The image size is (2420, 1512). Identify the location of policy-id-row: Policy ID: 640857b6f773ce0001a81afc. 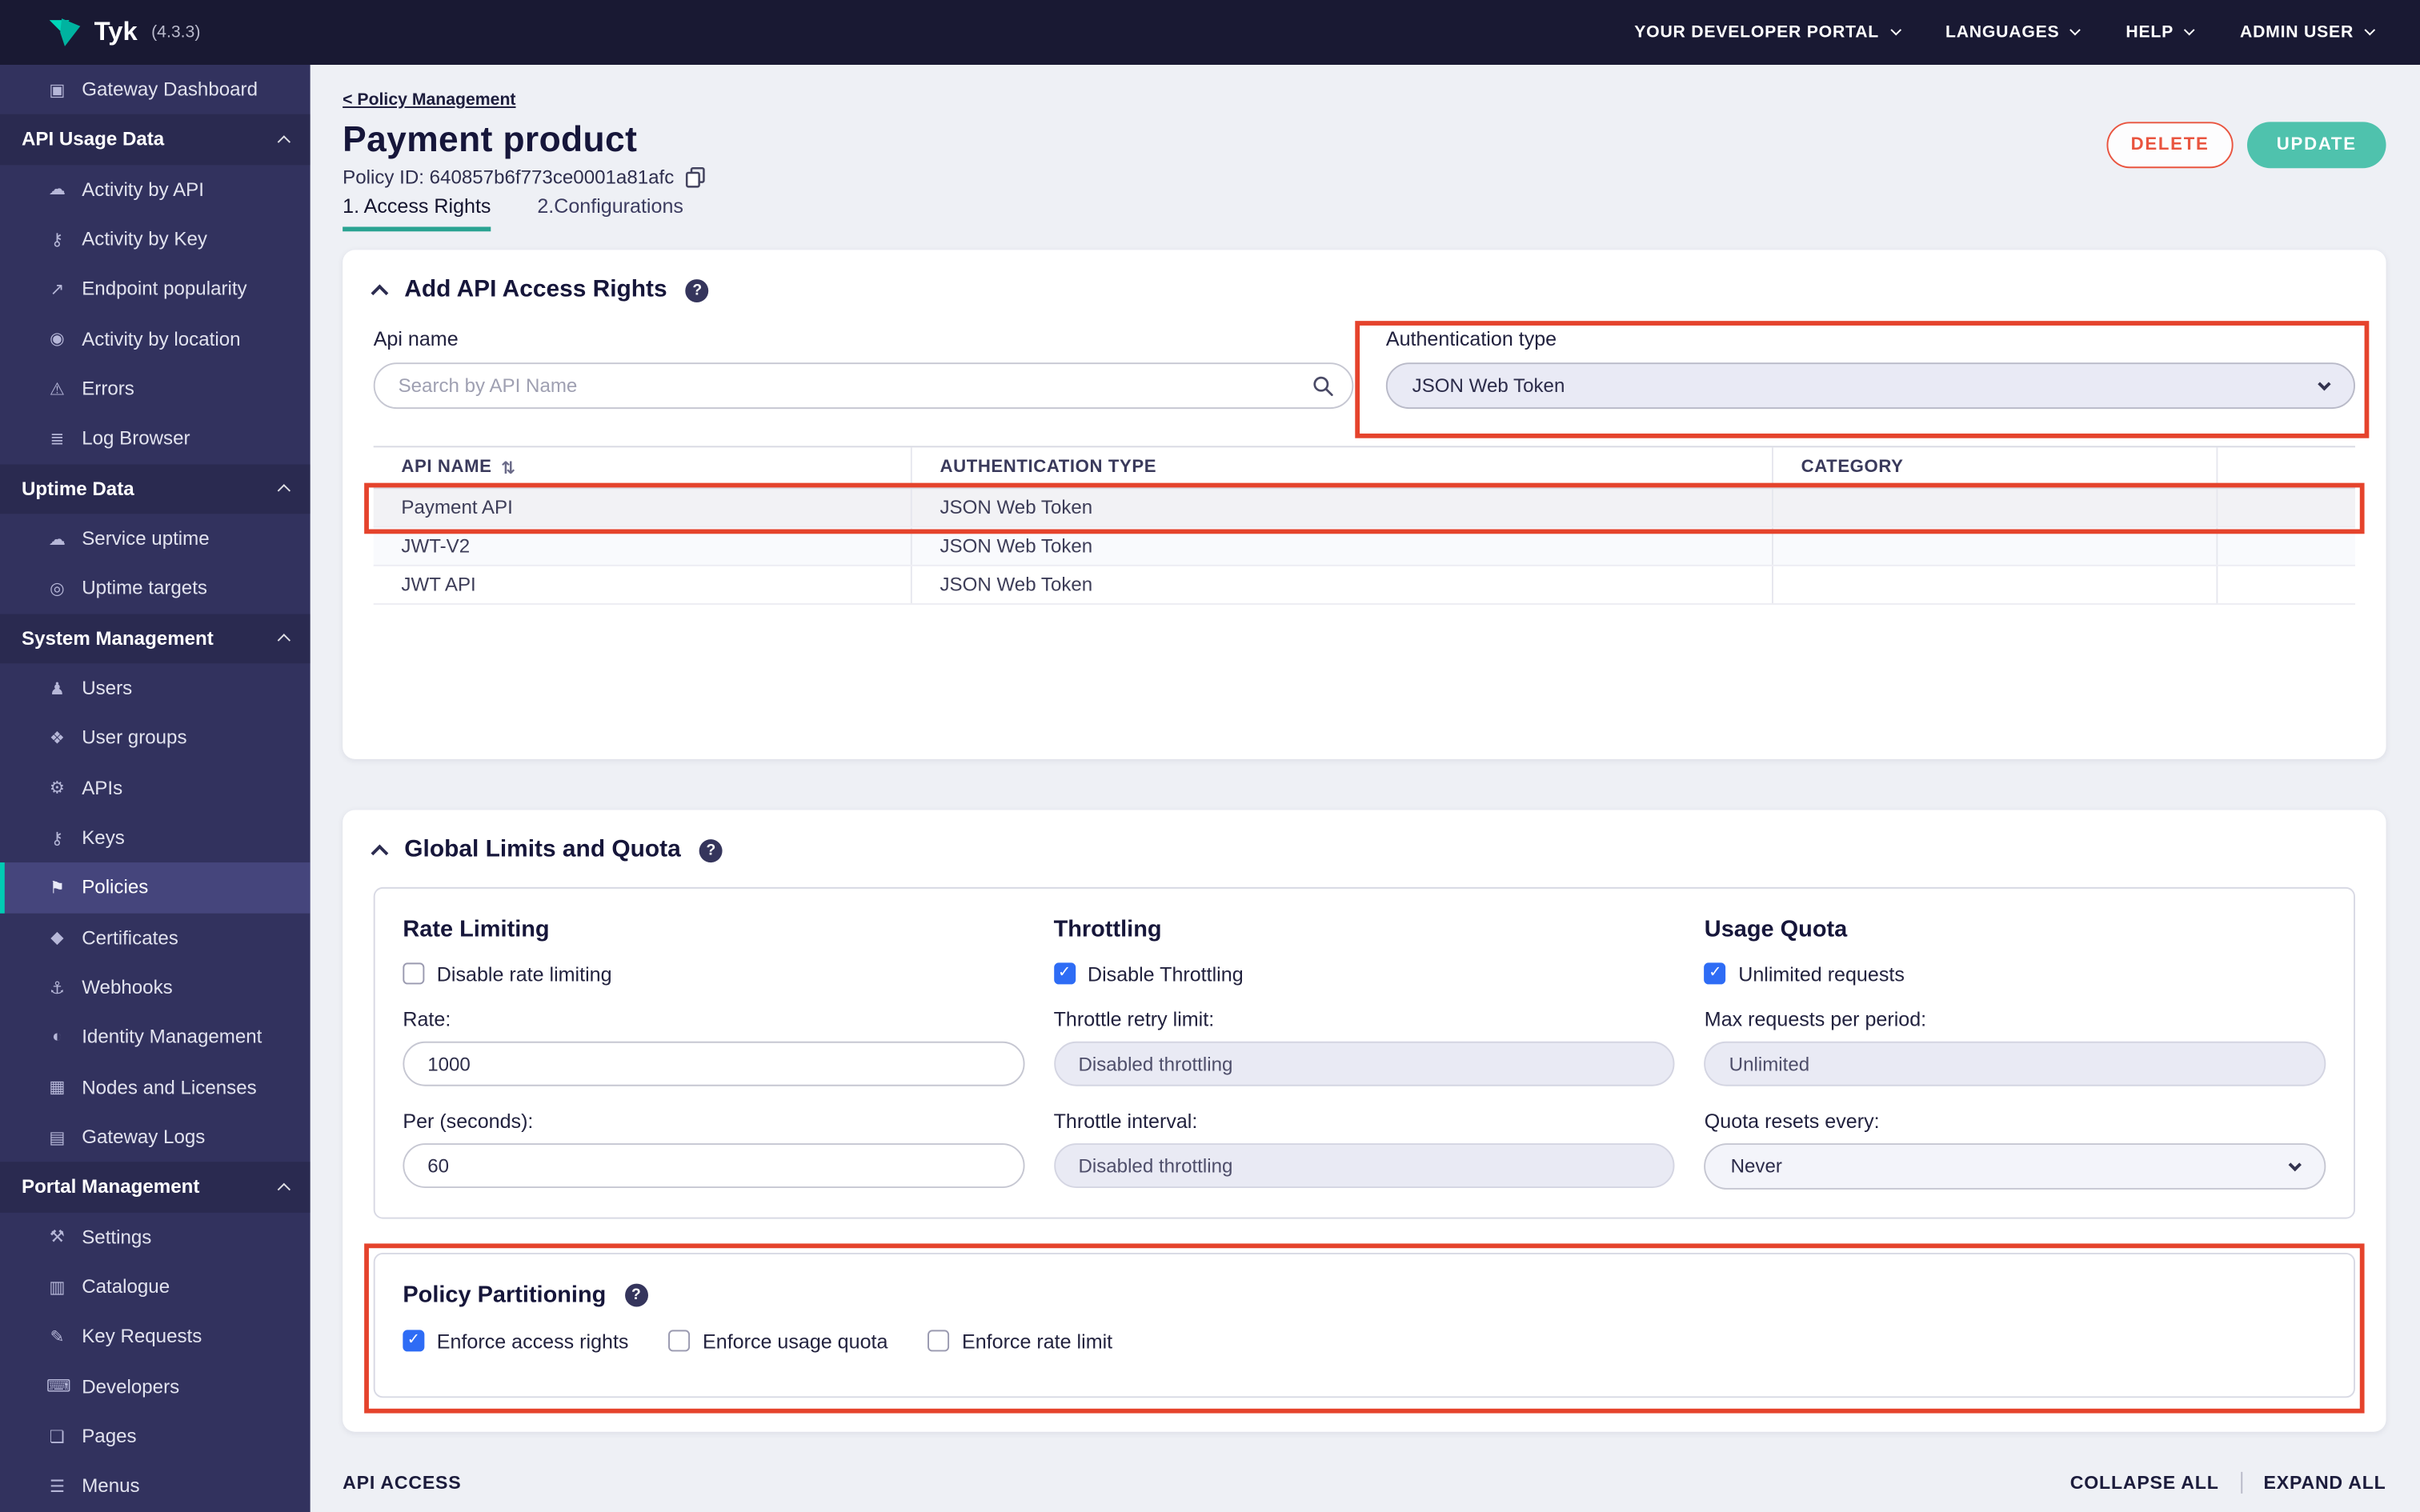
(1364, 176).